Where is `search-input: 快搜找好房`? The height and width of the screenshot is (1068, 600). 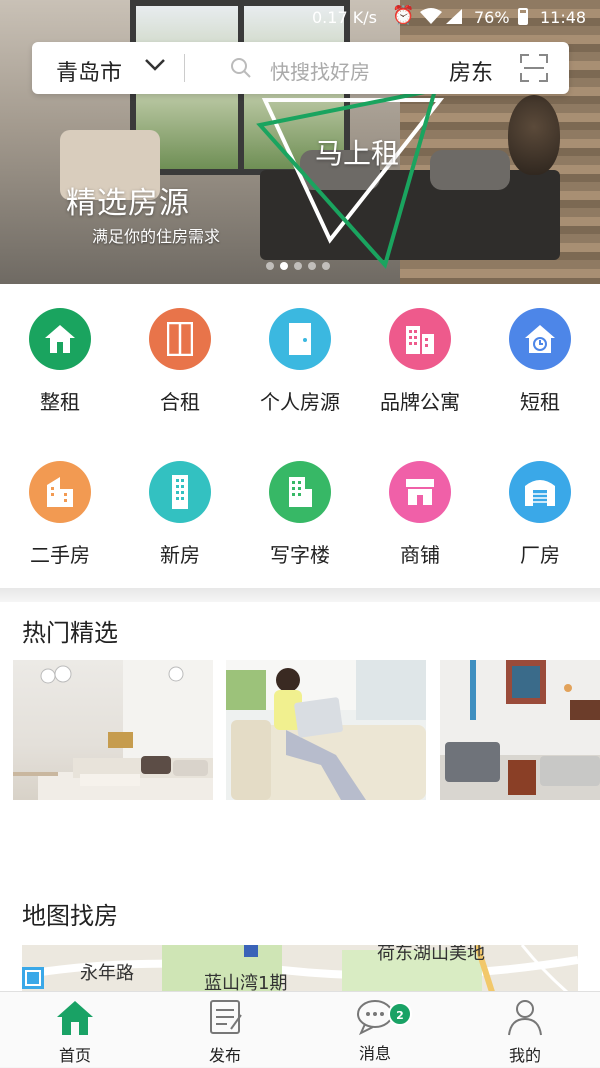
search-input: 快搜找好房 is located at coordinates (320, 70).